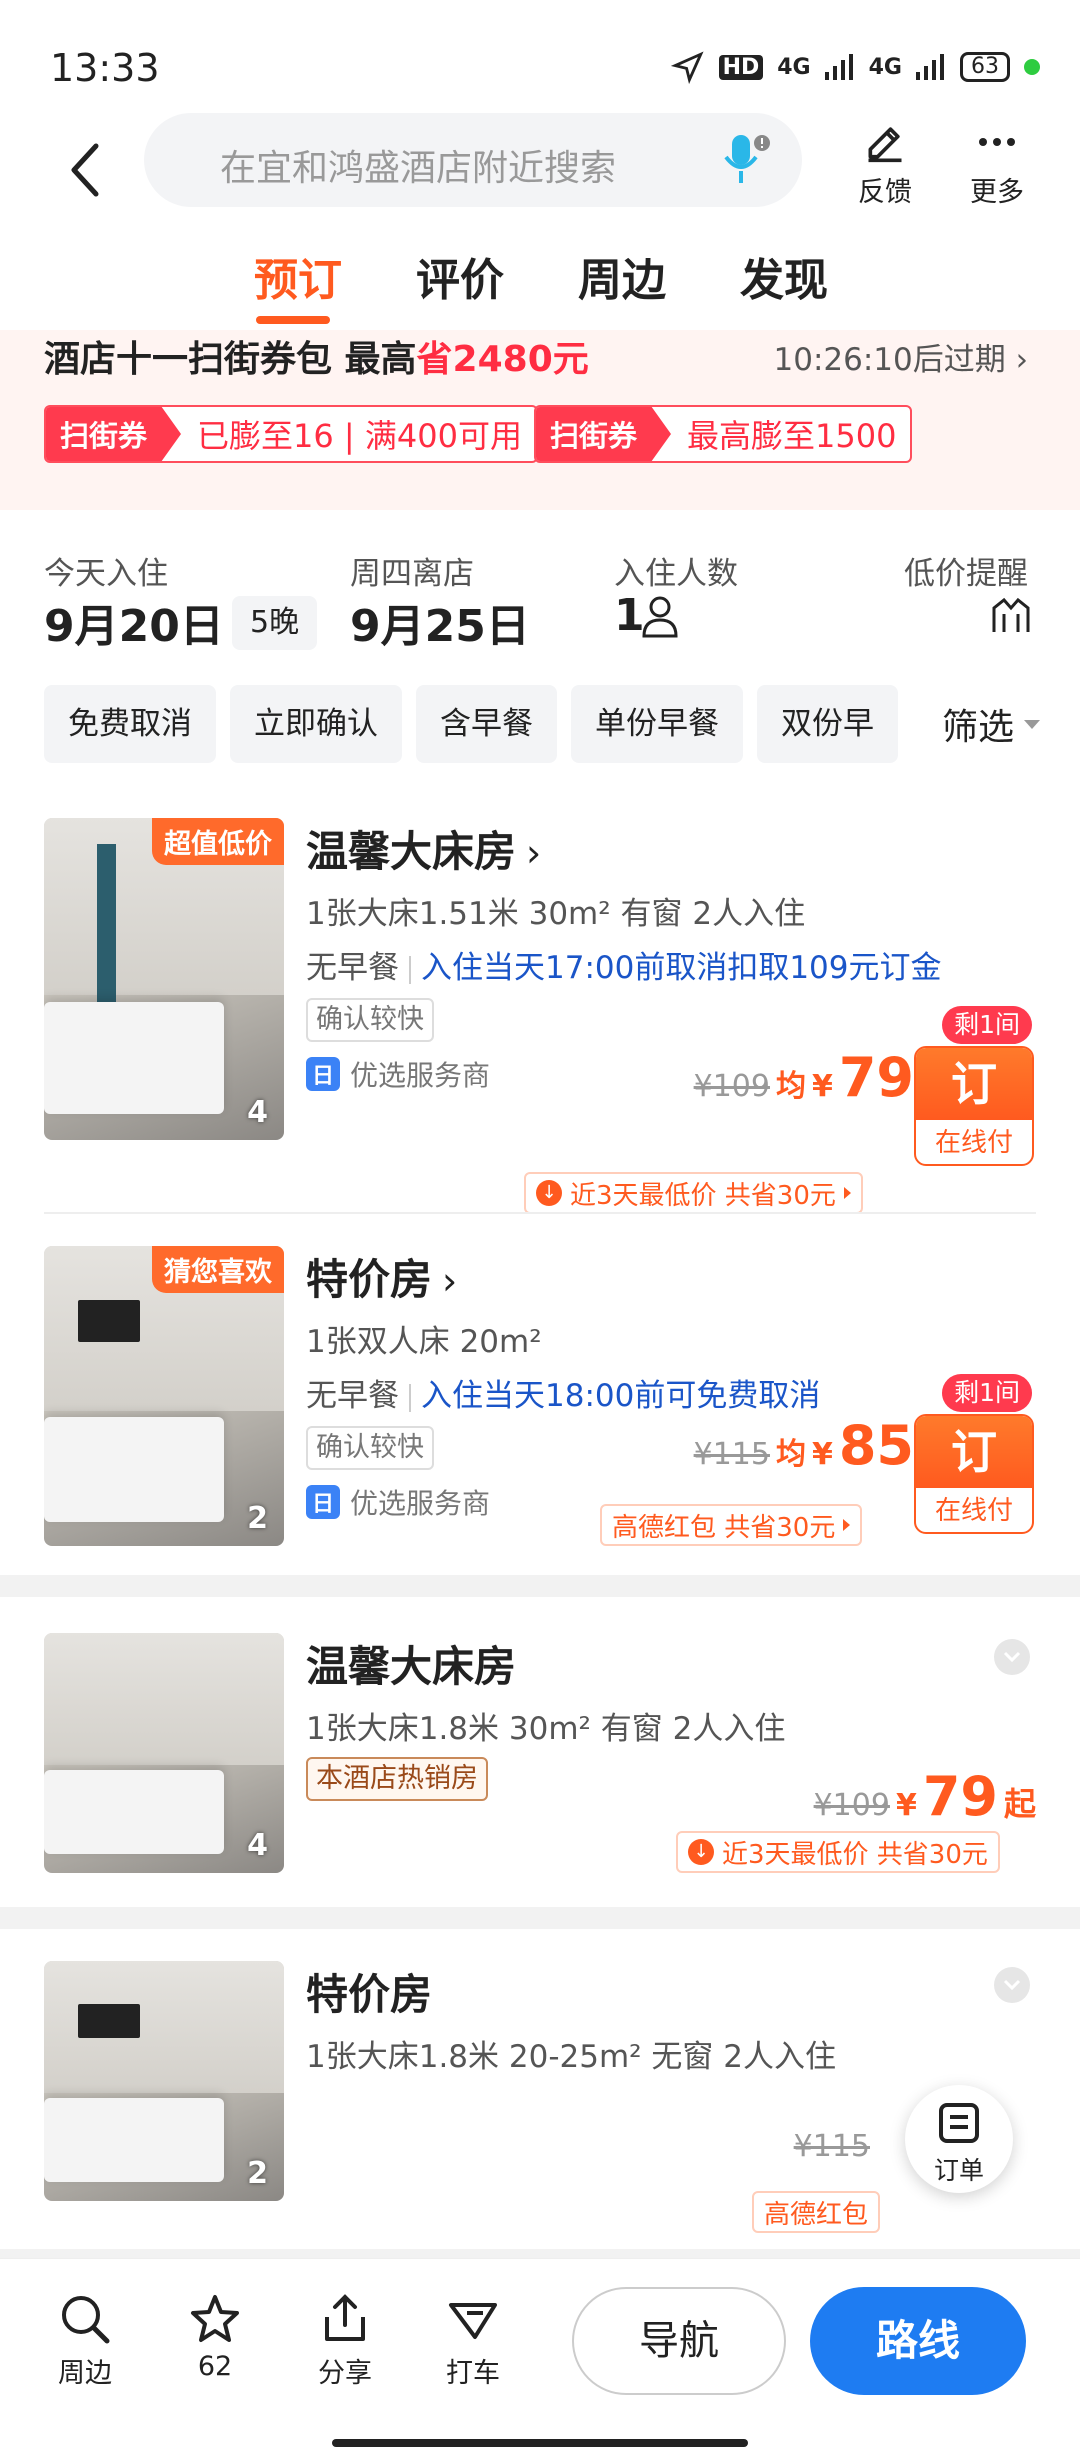  Describe the element at coordinates (134, 622) in the screenshot. I see `checkin-date: 9月20日` at that location.